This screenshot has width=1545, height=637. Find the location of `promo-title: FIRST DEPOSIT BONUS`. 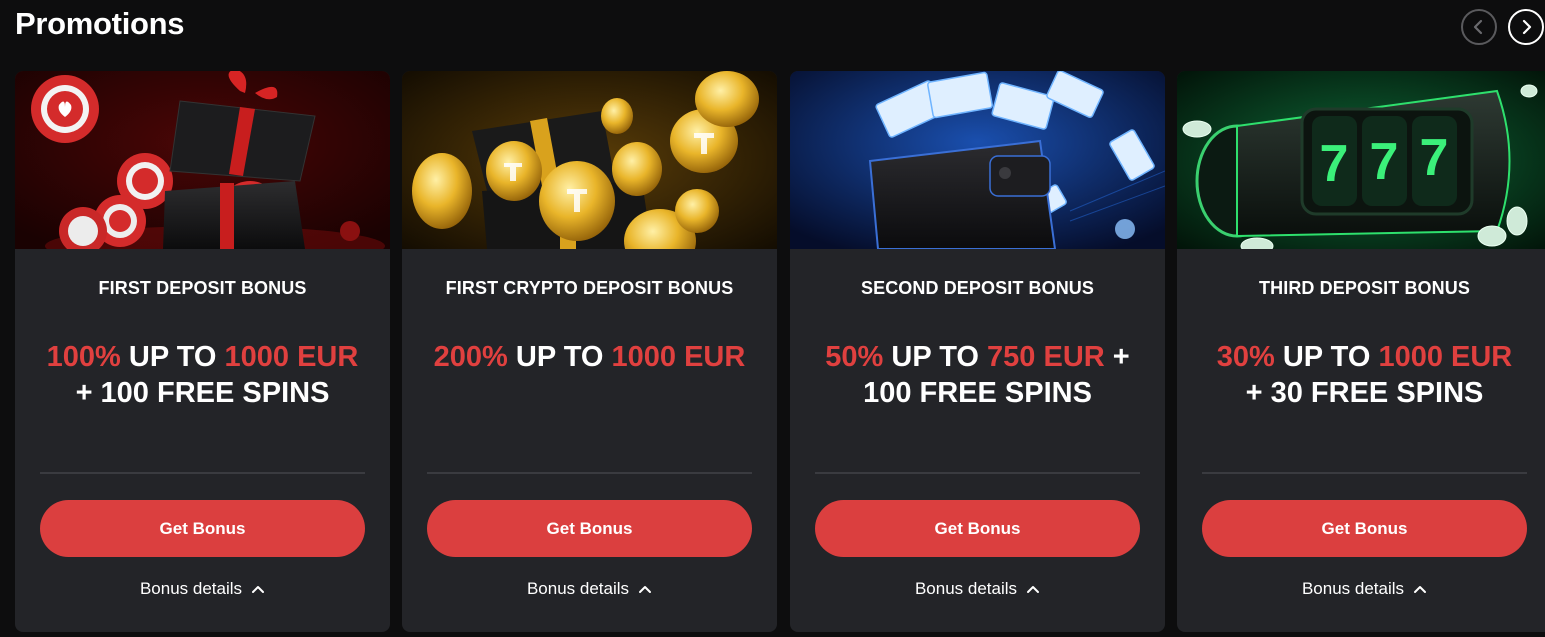

promo-title: FIRST DEPOSIT BONUS is located at coordinates (202, 288).